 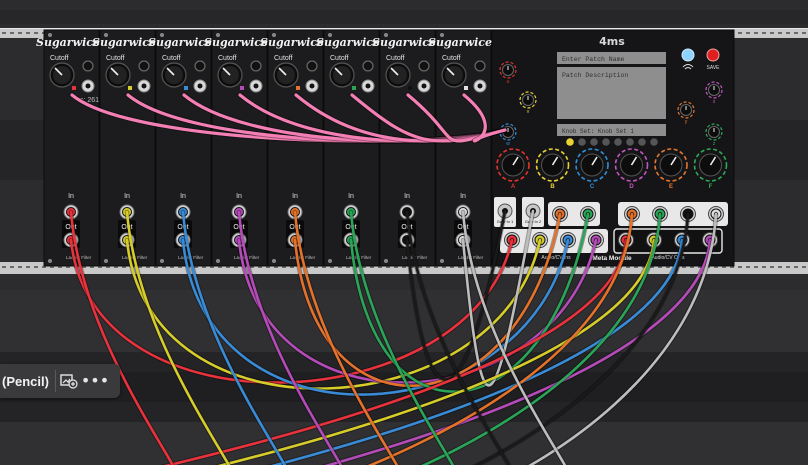 What do you see at coordinates (598, 131) in the screenshot?
I see `knob-set-label: Knob Set: Knob Set 1` at bounding box center [598, 131].